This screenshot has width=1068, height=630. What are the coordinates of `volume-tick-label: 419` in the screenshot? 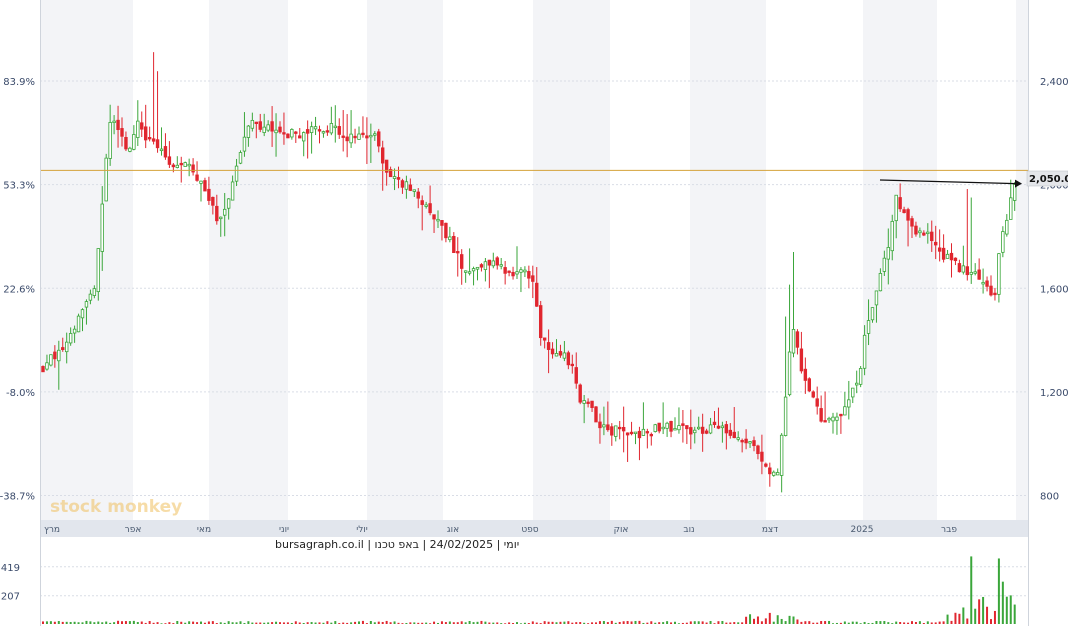 It's located at (10, 568).